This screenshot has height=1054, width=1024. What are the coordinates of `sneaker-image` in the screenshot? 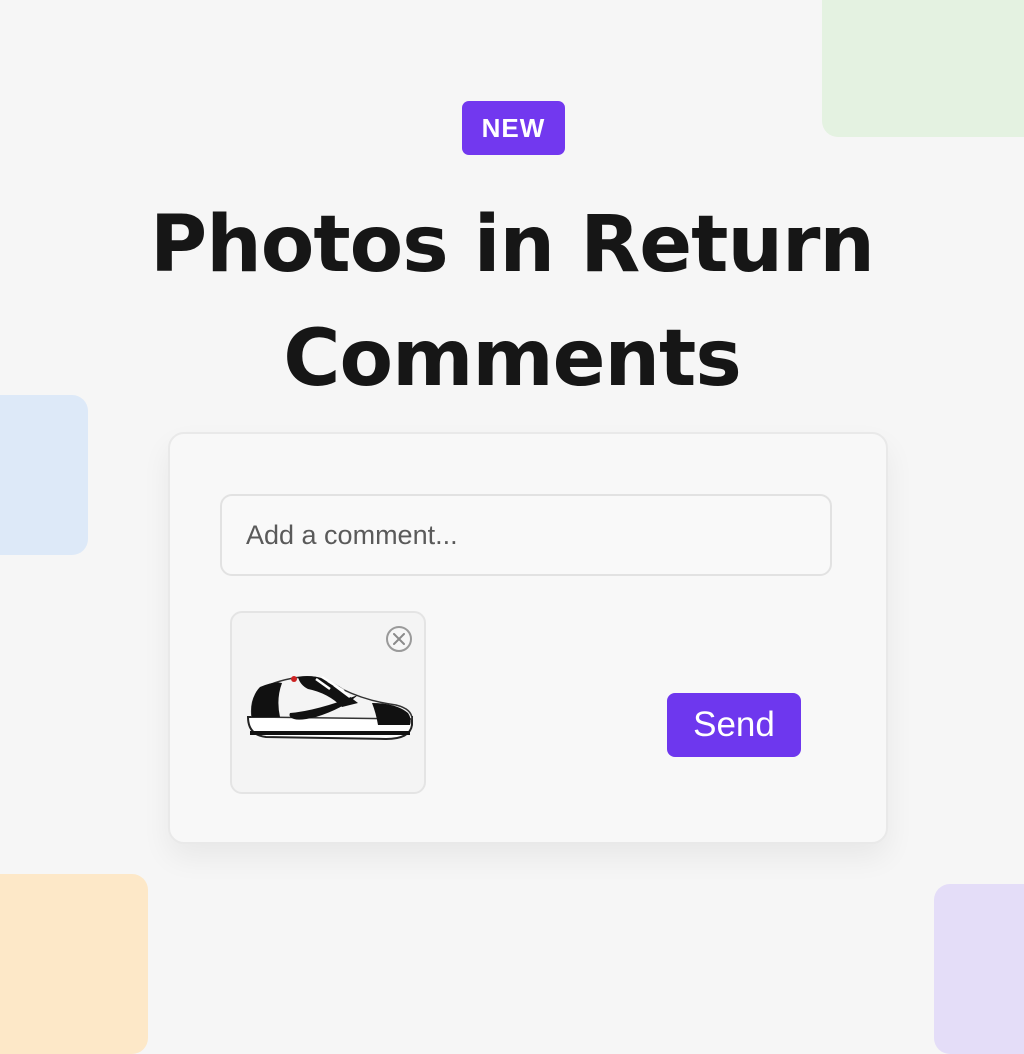 It's located at (329, 708).